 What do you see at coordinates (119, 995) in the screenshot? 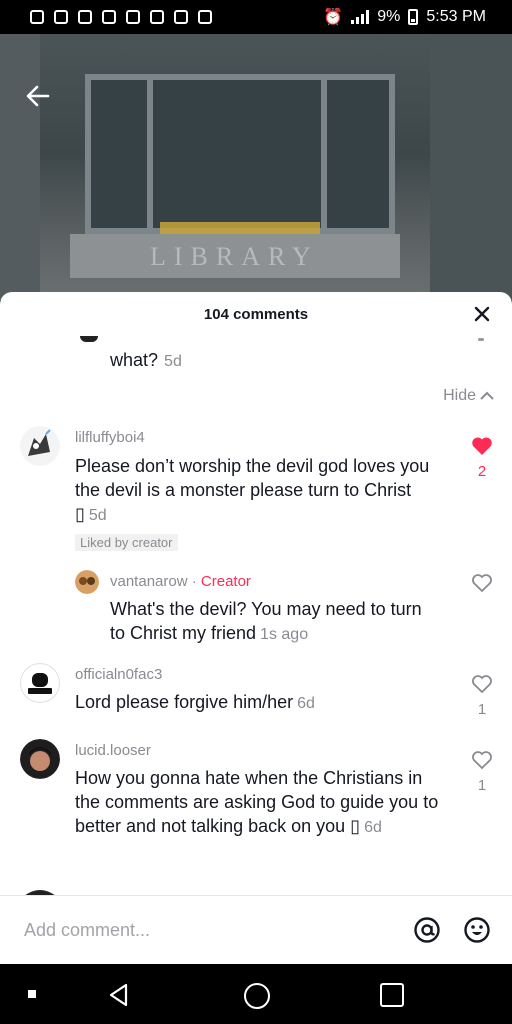
I see `nav-back-icon` at bounding box center [119, 995].